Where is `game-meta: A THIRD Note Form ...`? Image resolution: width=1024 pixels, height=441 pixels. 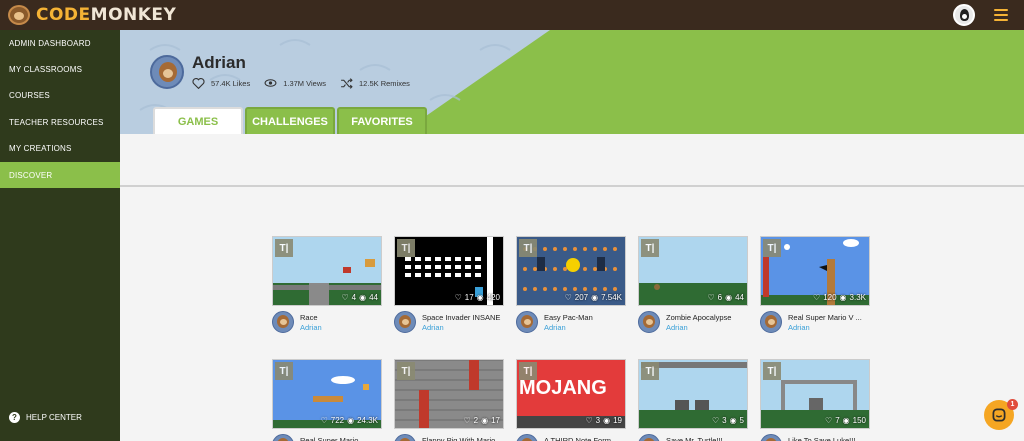 game-meta: A THIRD Note Form ... is located at coordinates (571, 437).